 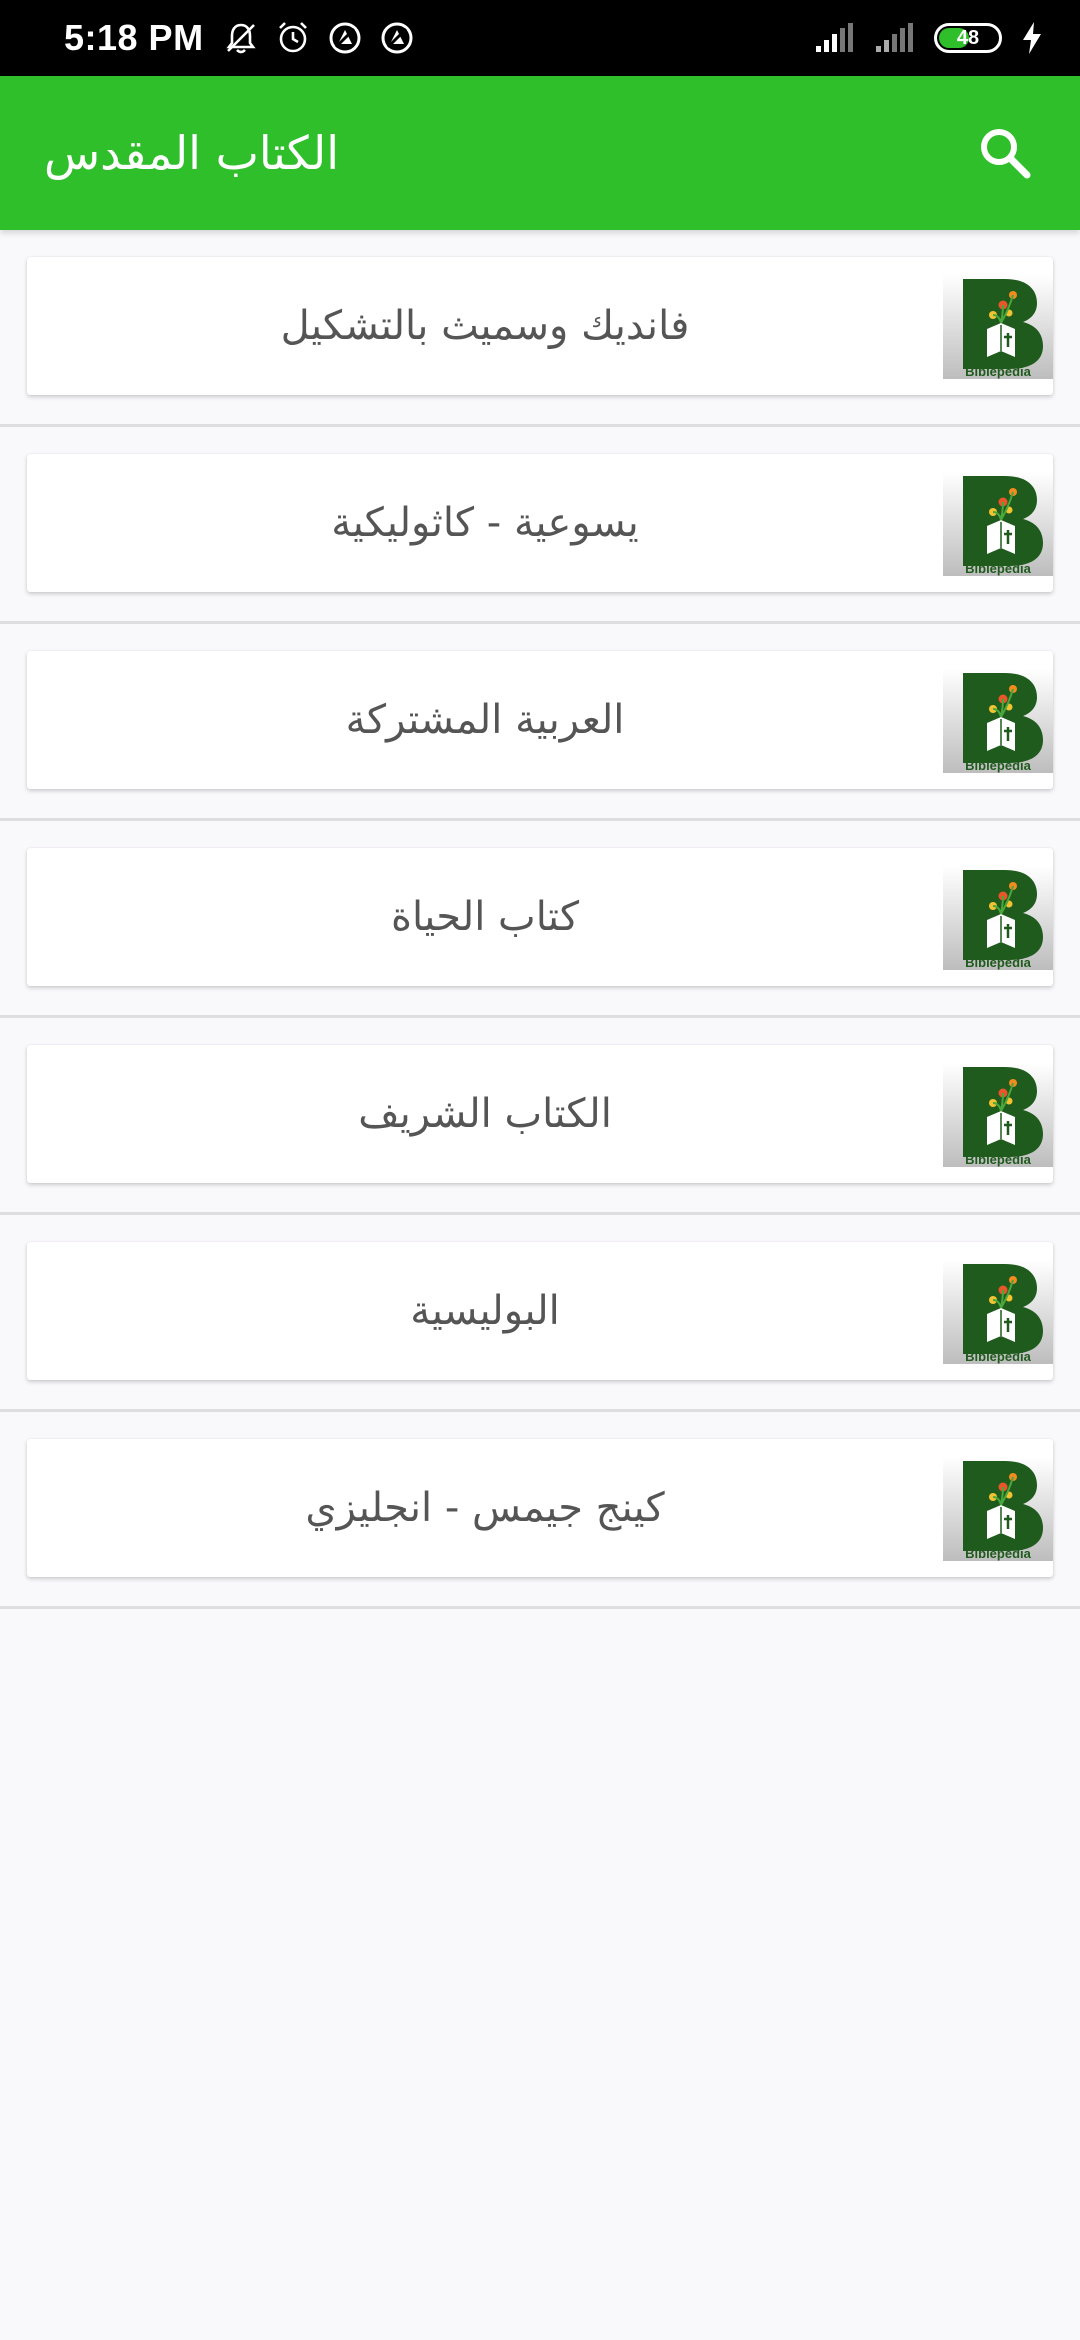 I want to click on version-title: كتاب الحياة, so click(x=485, y=917).